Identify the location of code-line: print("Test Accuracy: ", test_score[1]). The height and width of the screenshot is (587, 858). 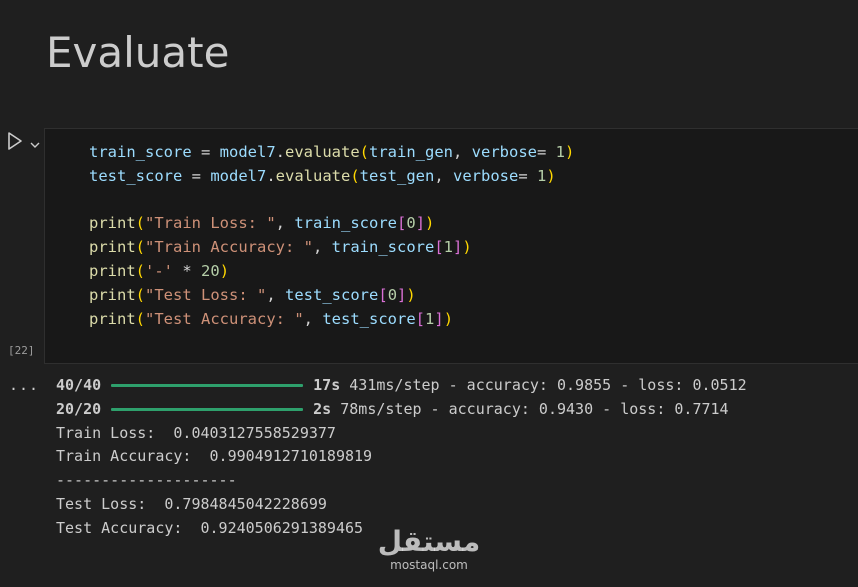
(331, 320).